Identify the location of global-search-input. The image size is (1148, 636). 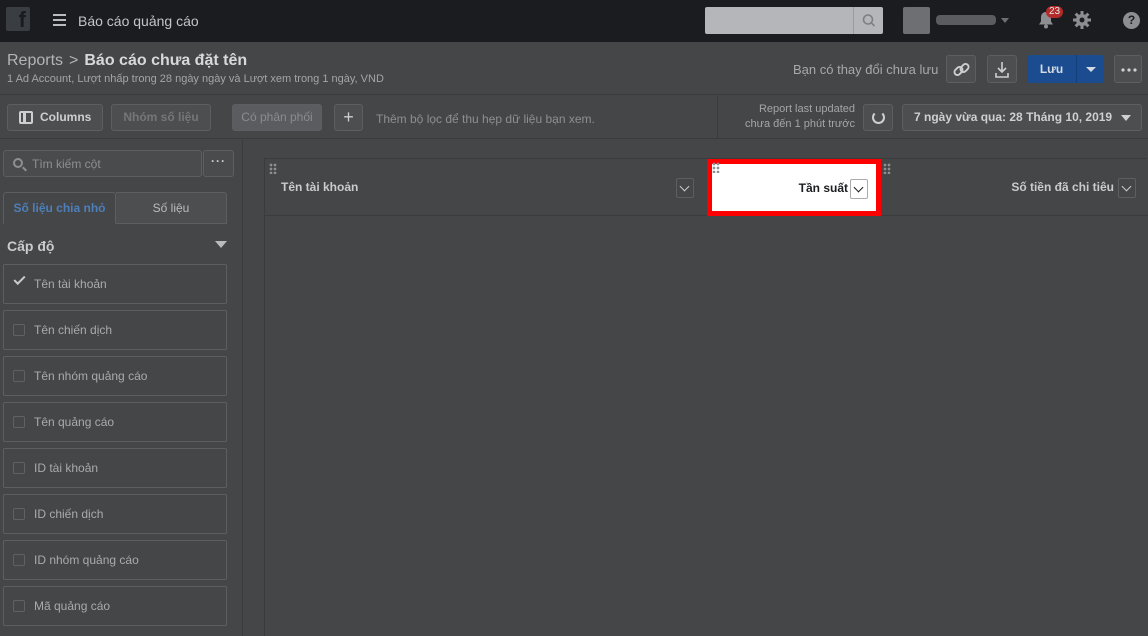
(794, 20).